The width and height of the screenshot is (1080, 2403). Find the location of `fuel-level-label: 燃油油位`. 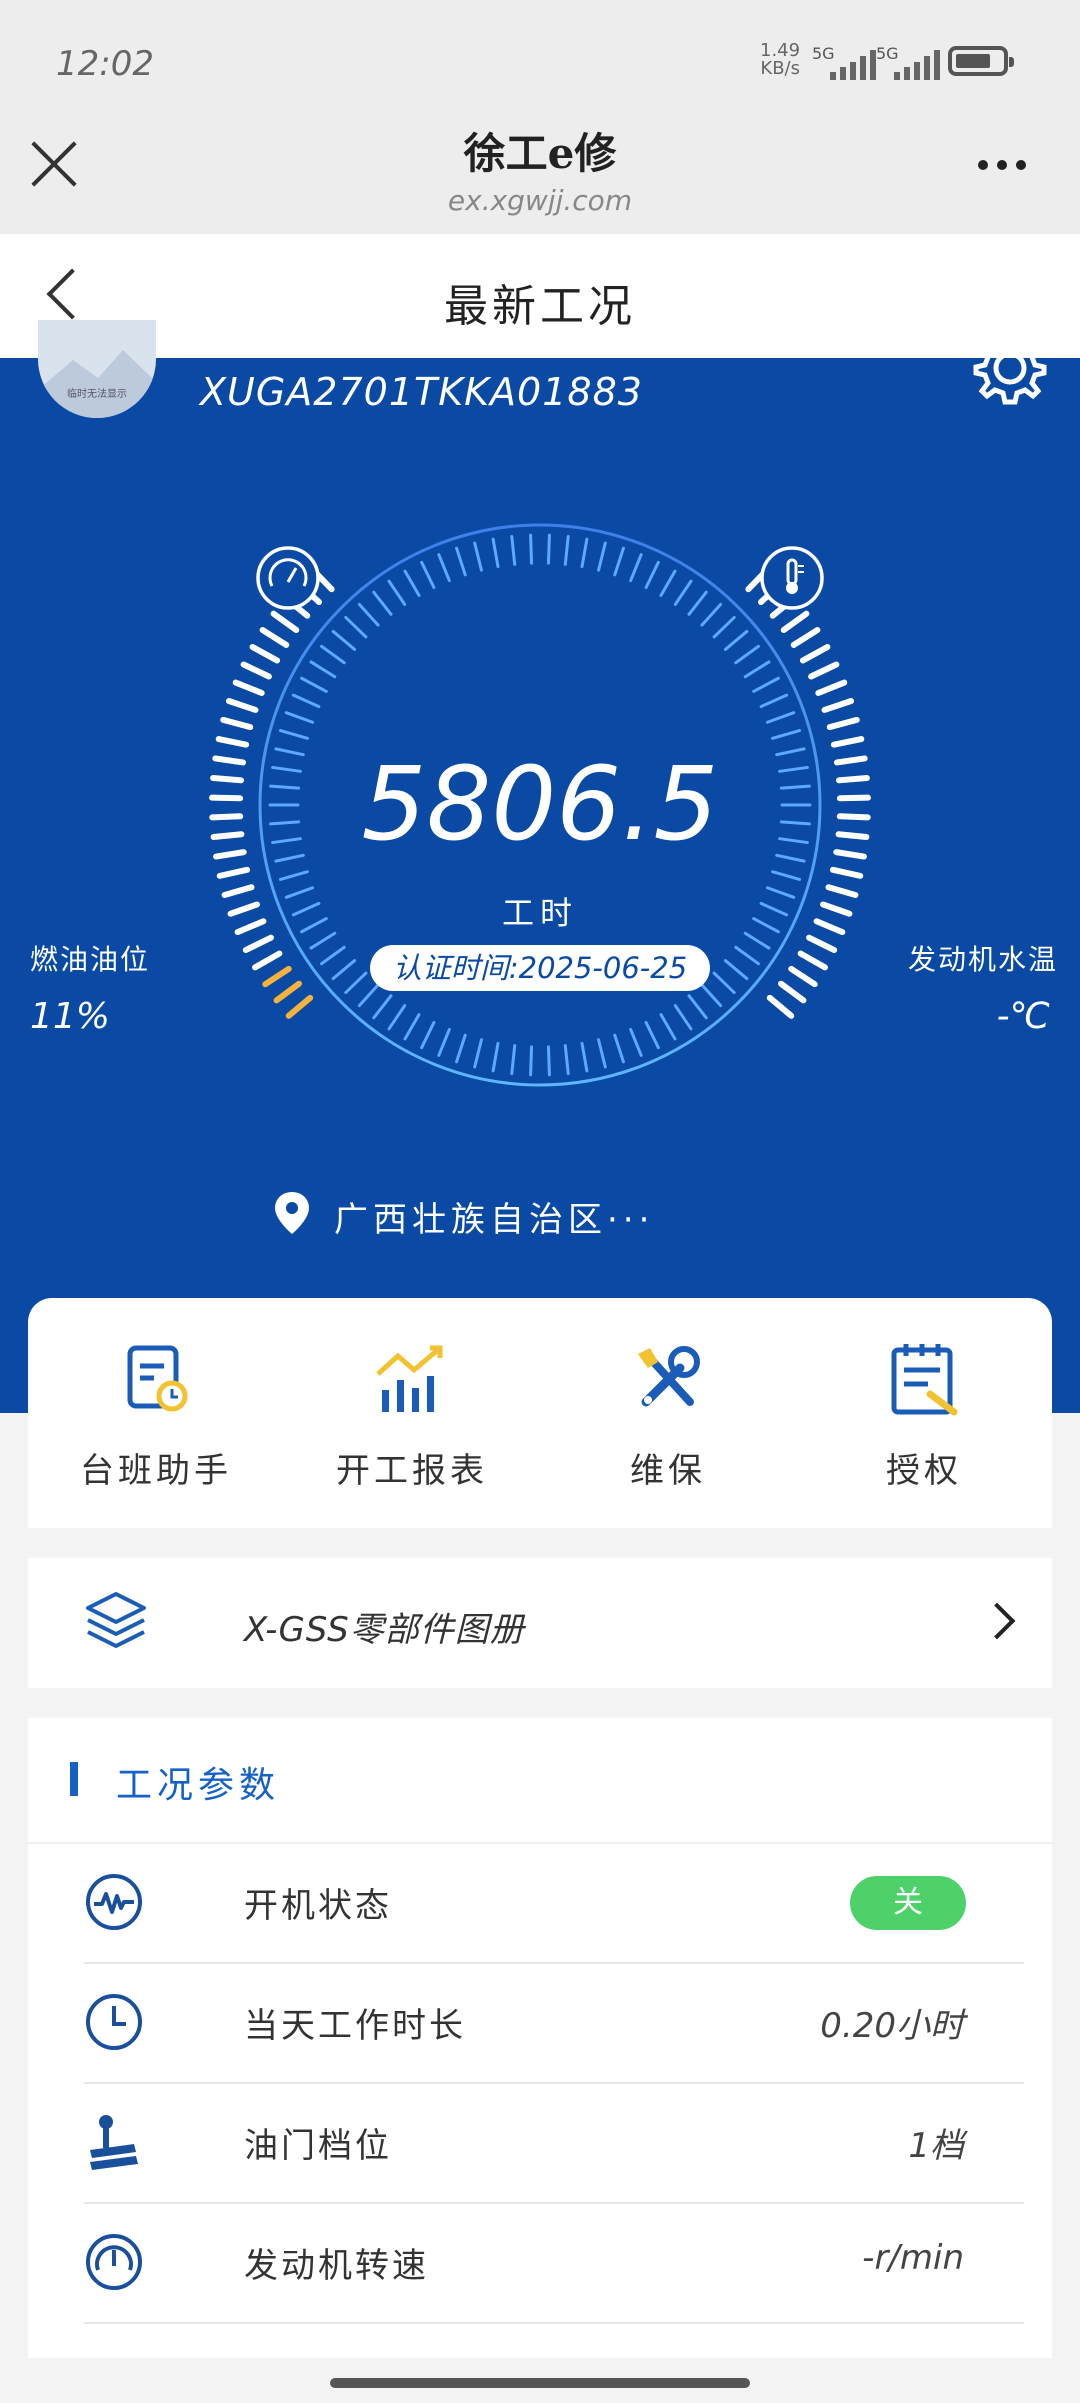

fuel-level-label: 燃油油位 is located at coordinates (90, 959).